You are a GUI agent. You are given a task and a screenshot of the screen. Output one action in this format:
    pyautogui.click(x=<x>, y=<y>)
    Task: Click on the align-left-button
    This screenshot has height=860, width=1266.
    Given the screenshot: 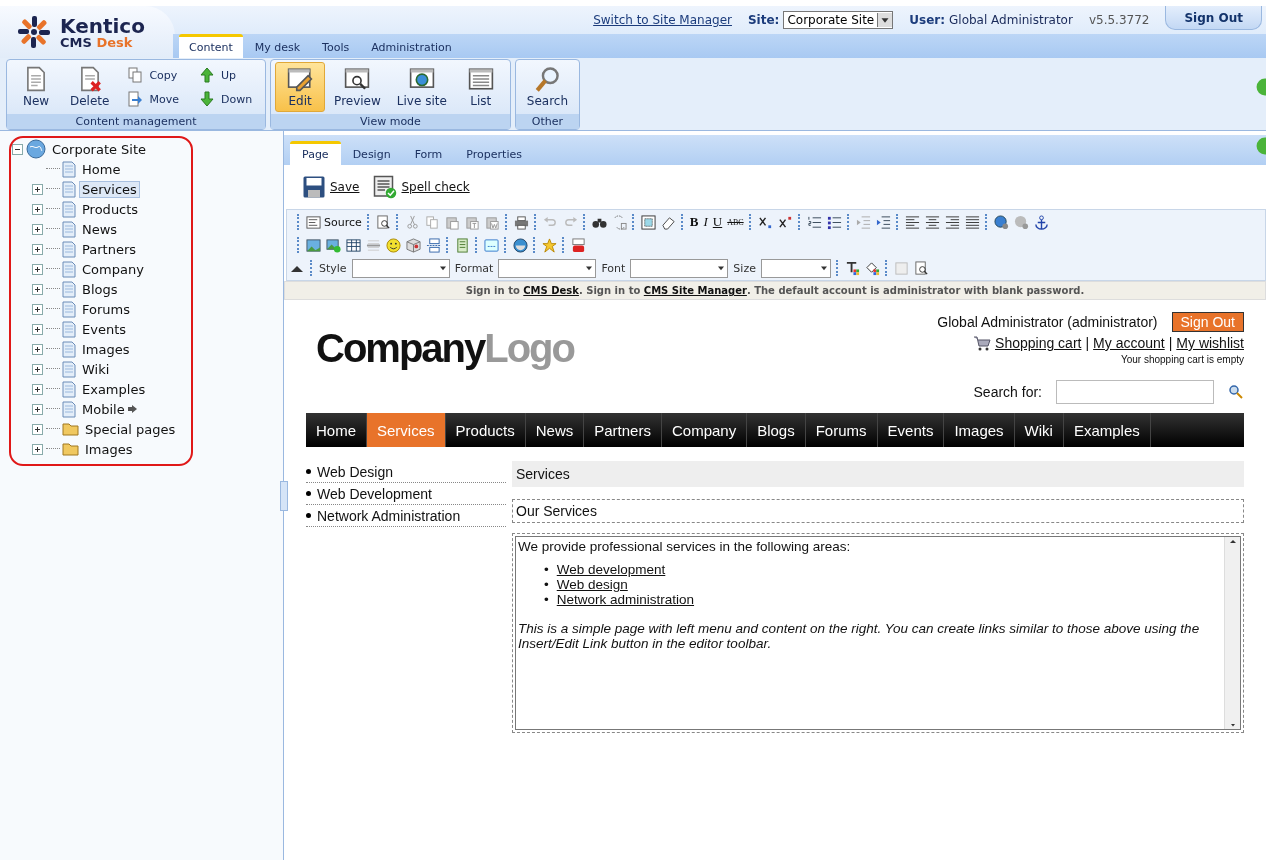 What is the action you would take?
    pyautogui.click(x=912, y=222)
    